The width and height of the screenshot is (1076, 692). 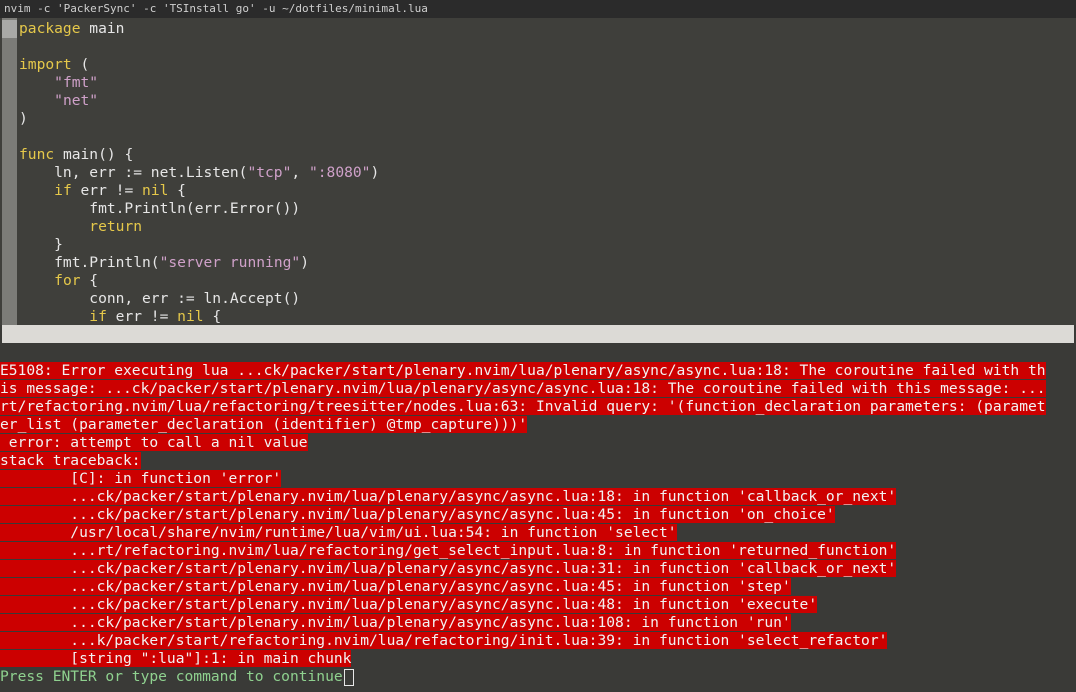 I want to click on keyword-token: func, so click(x=37, y=154).